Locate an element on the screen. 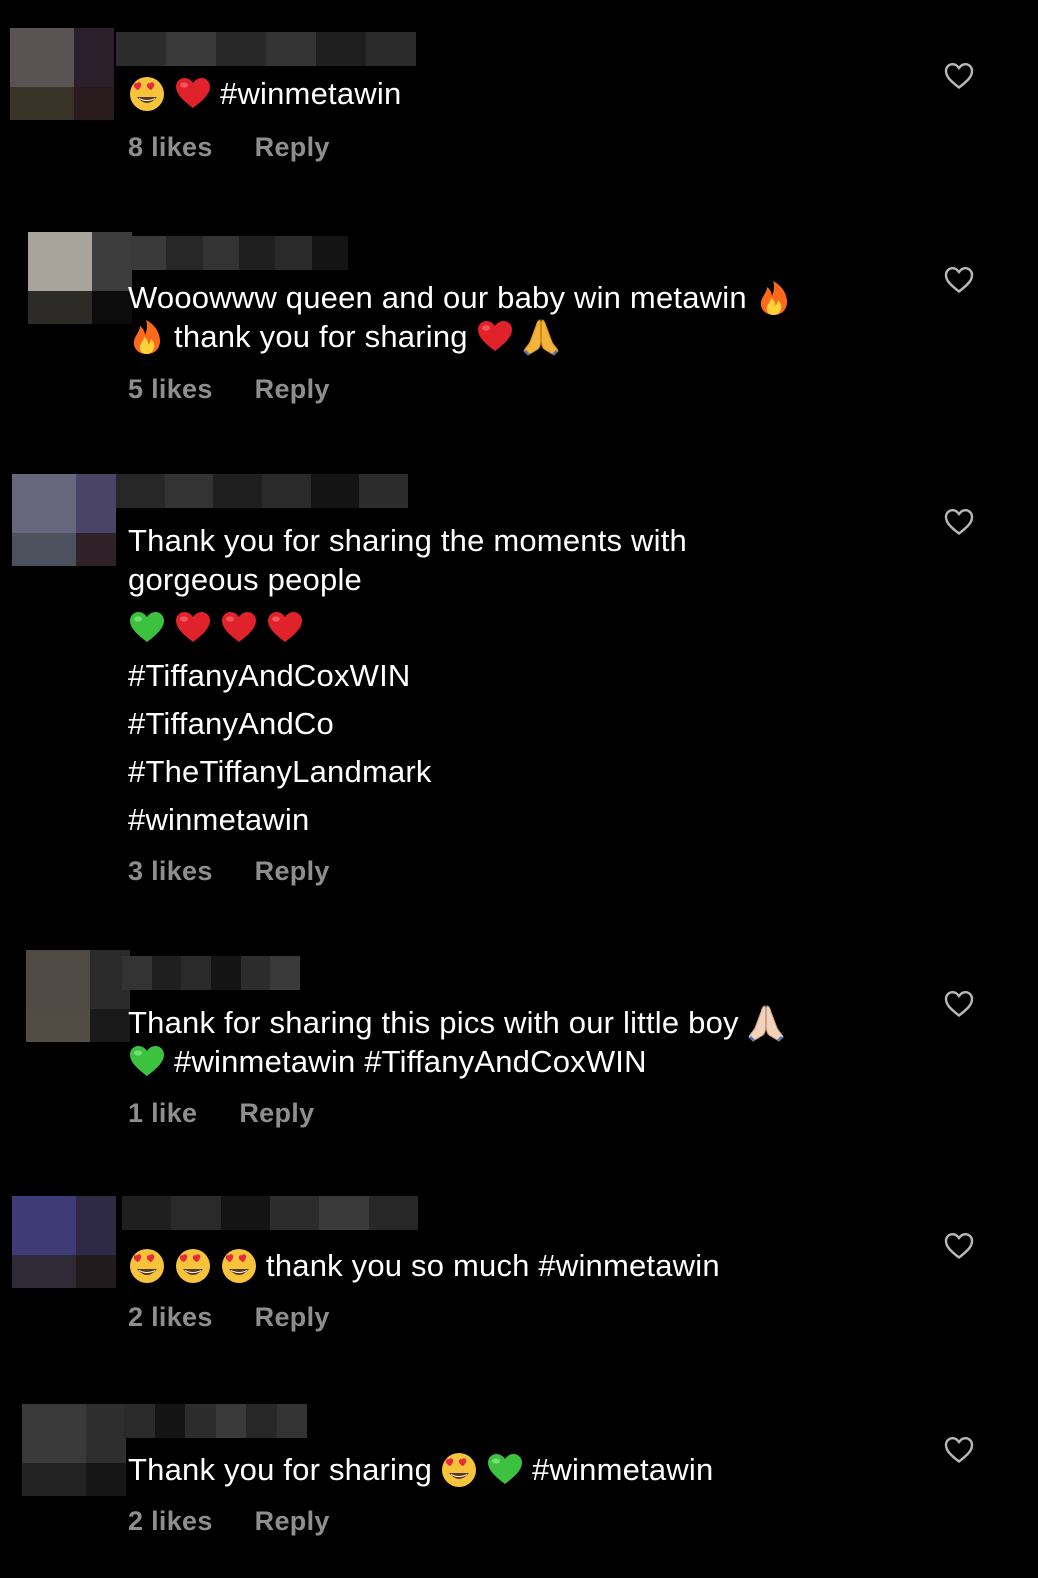 The height and width of the screenshot is (1578, 1038). comment-text: #winmetawin is located at coordinates (508, 93).